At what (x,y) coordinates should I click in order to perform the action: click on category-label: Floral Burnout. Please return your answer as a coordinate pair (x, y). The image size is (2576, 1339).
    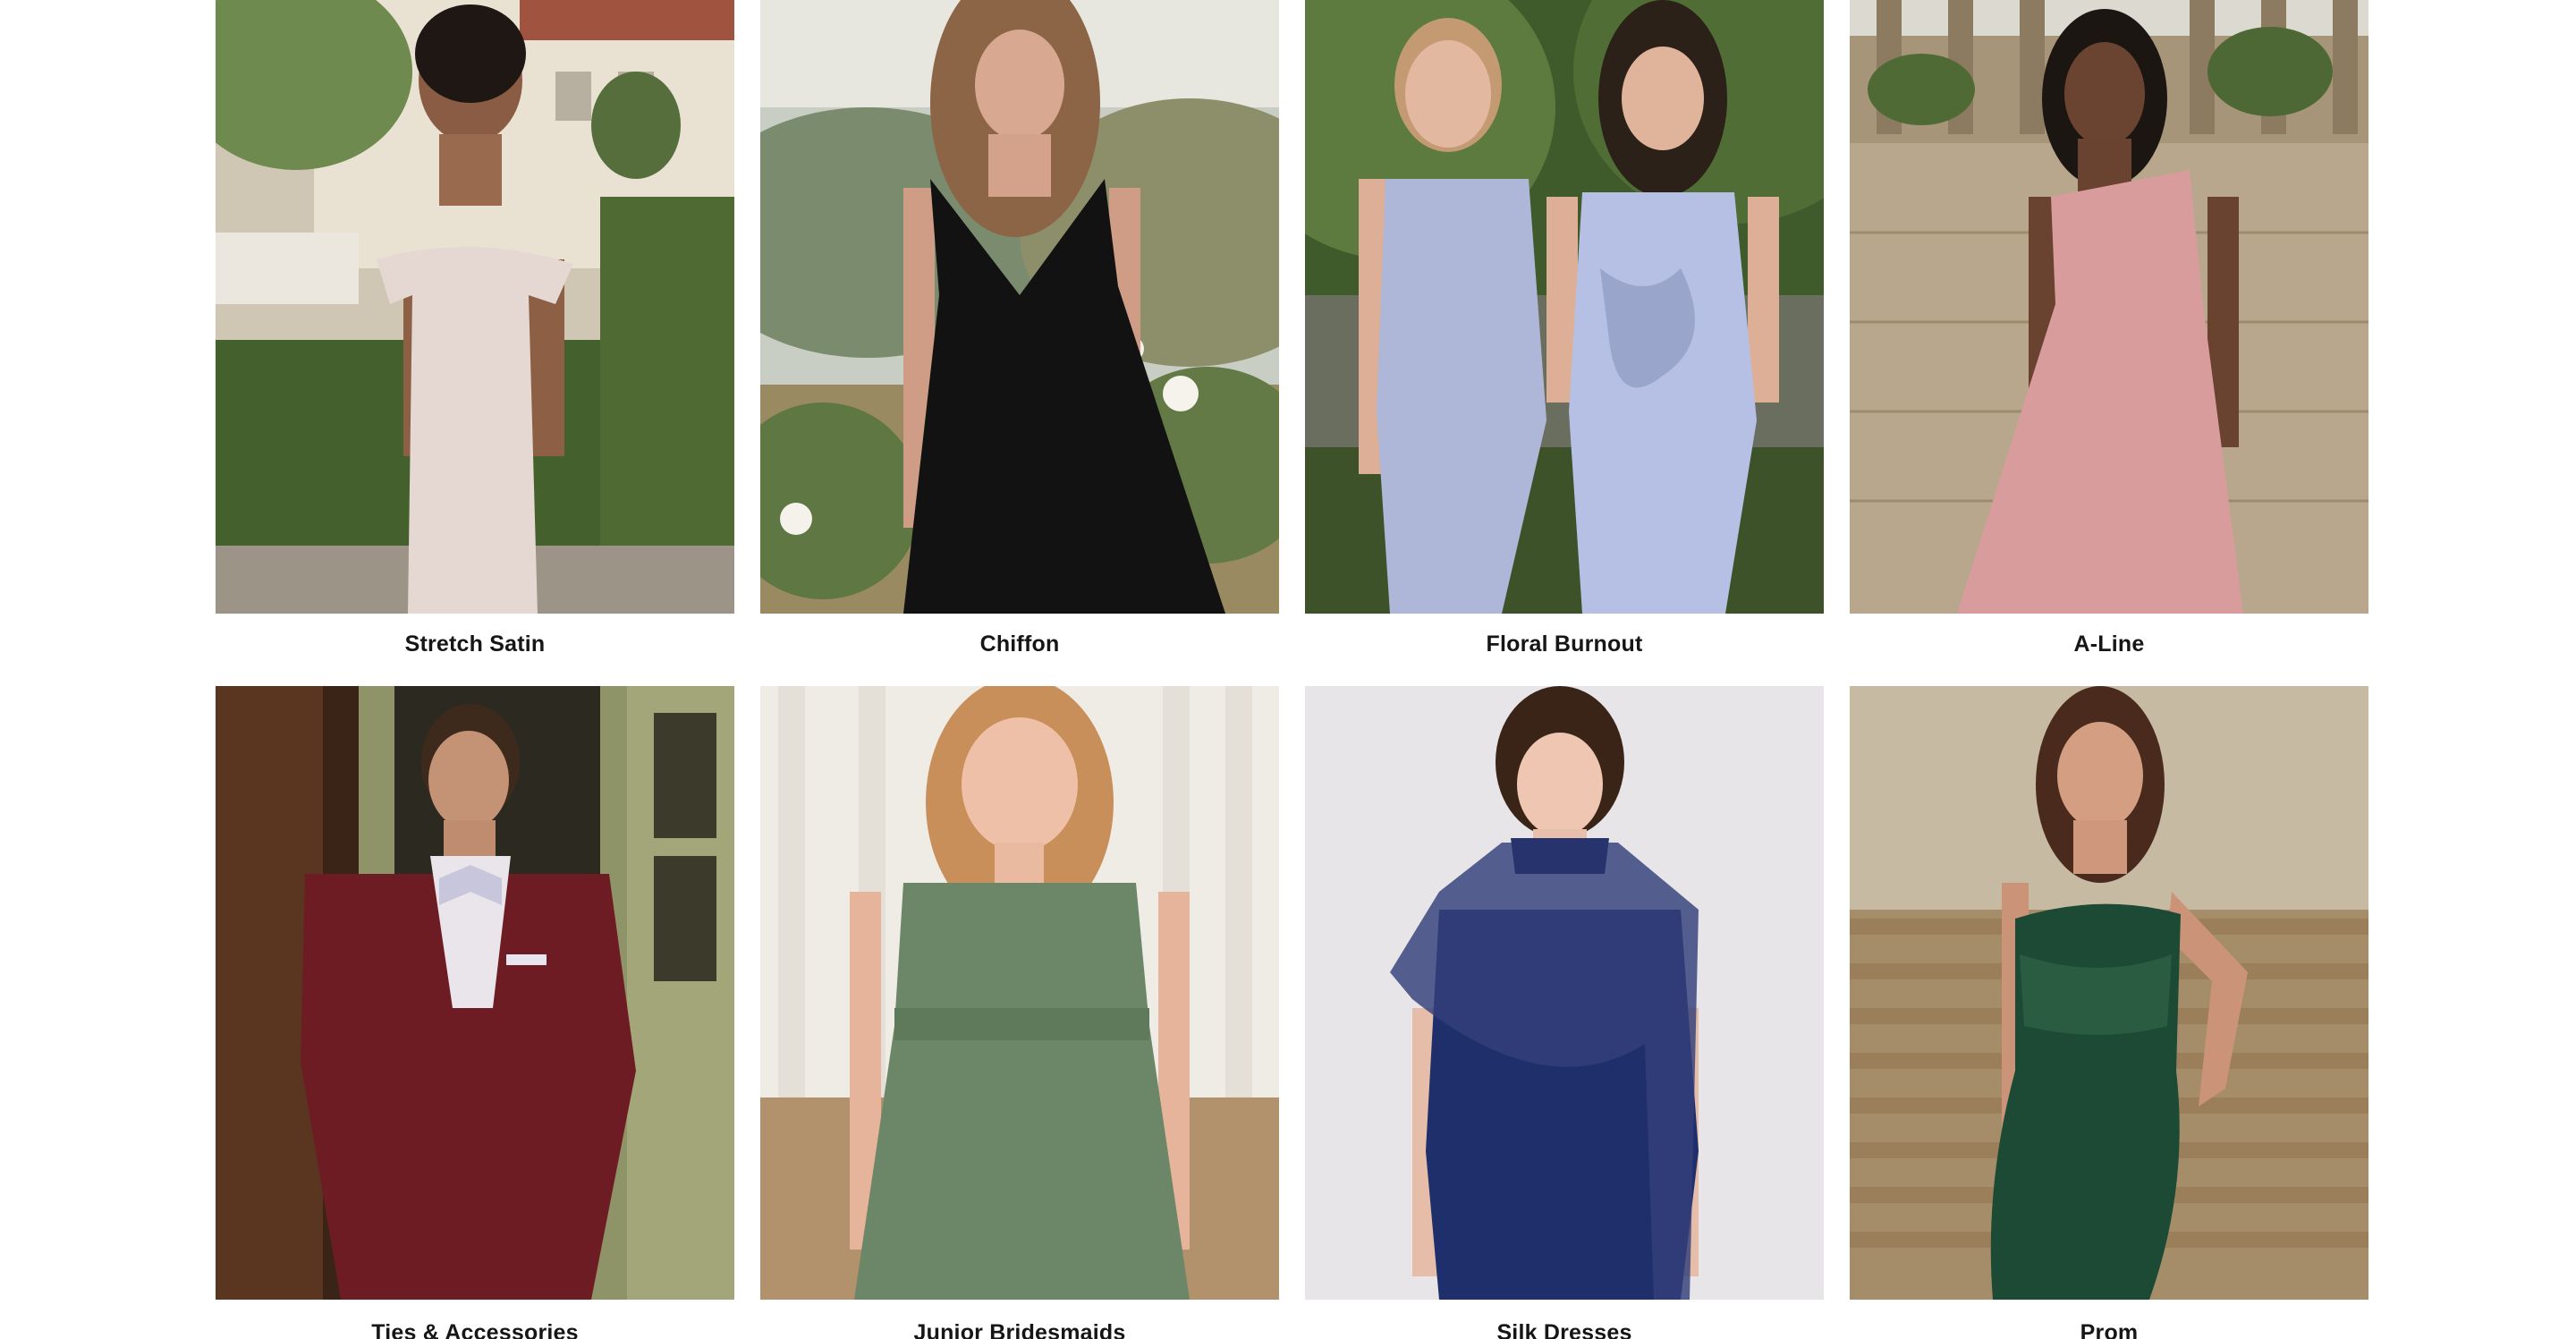
    Looking at the image, I should click on (1564, 644).